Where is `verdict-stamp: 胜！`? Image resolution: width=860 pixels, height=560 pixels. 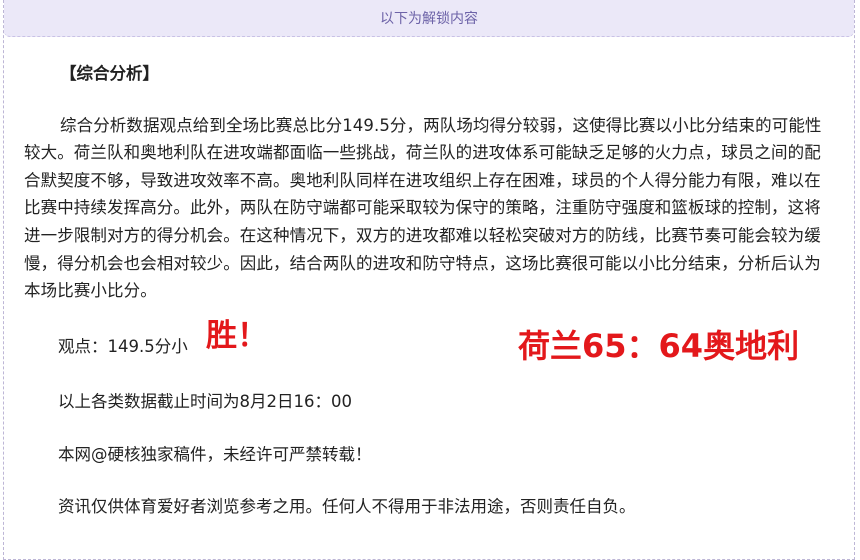
verdict-stamp: 胜！ is located at coordinates (237, 336).